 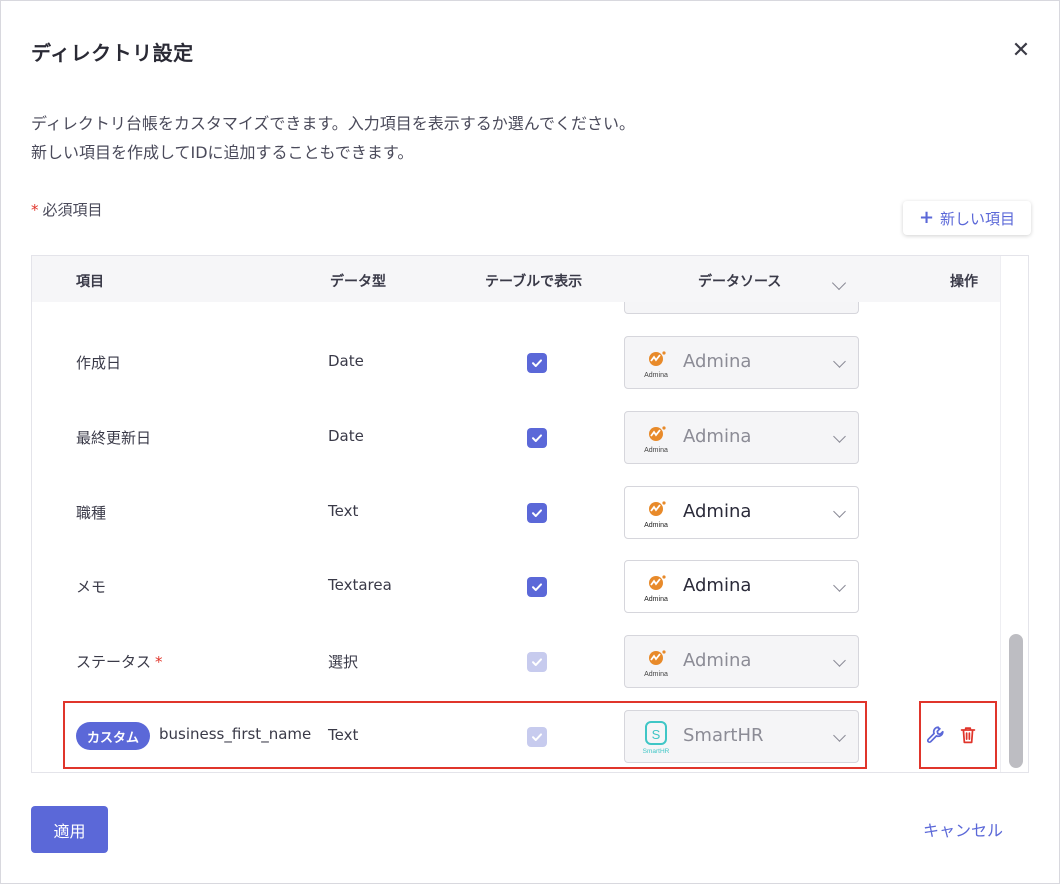 What do you see at coordinates (99, 363) in the screenshot?
I see `row-name-created: 作成日` at bounding box center [99, 363].